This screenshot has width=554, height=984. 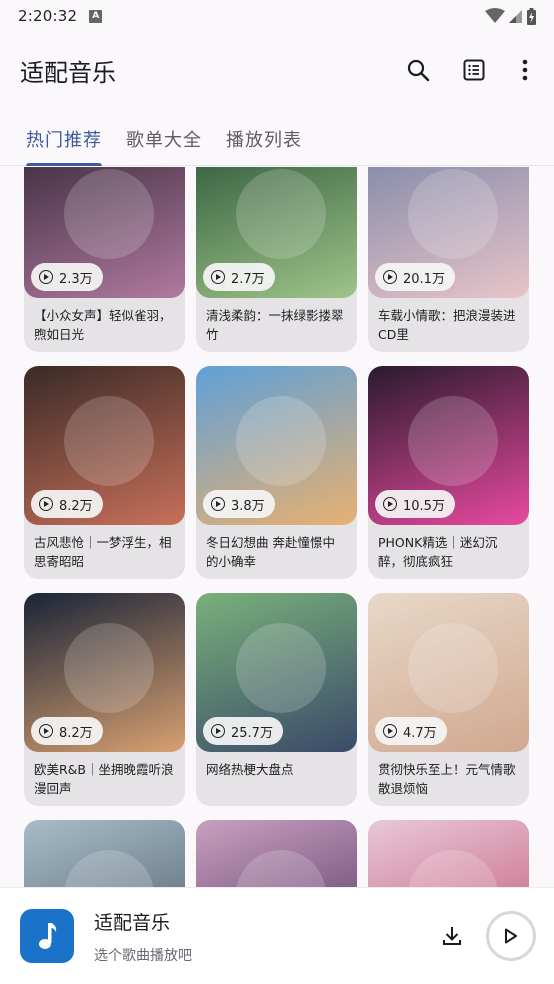 What do you see at coordinates (424, 279) in the screenshot?
I see `play-count: 20.1万` at bounding box center [424, 279].